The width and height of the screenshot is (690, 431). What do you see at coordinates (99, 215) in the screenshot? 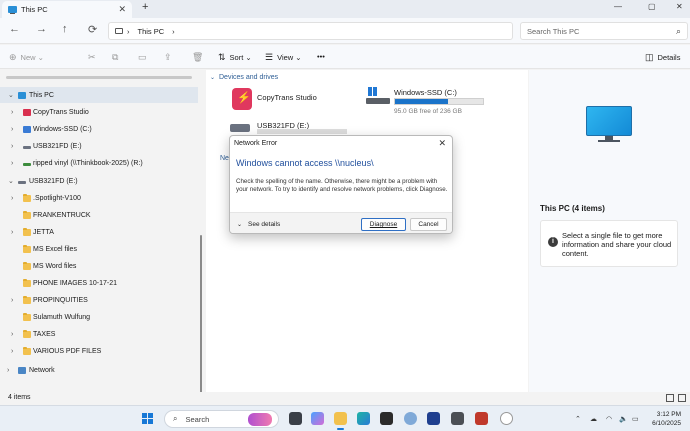
I see `sidebar-item-frankentruck: FRANKENTRUCK` at bounding box center [99, 215].